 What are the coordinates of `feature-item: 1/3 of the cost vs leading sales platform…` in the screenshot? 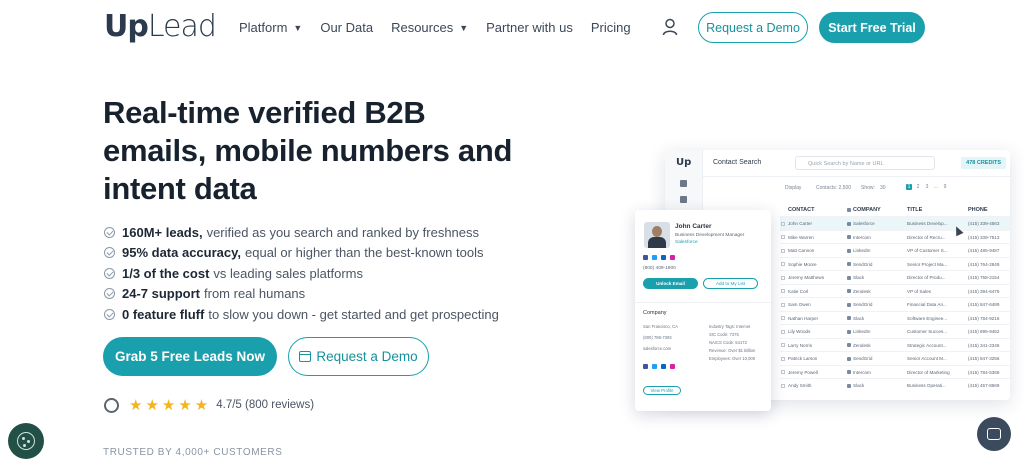 It's located at (301, 273).